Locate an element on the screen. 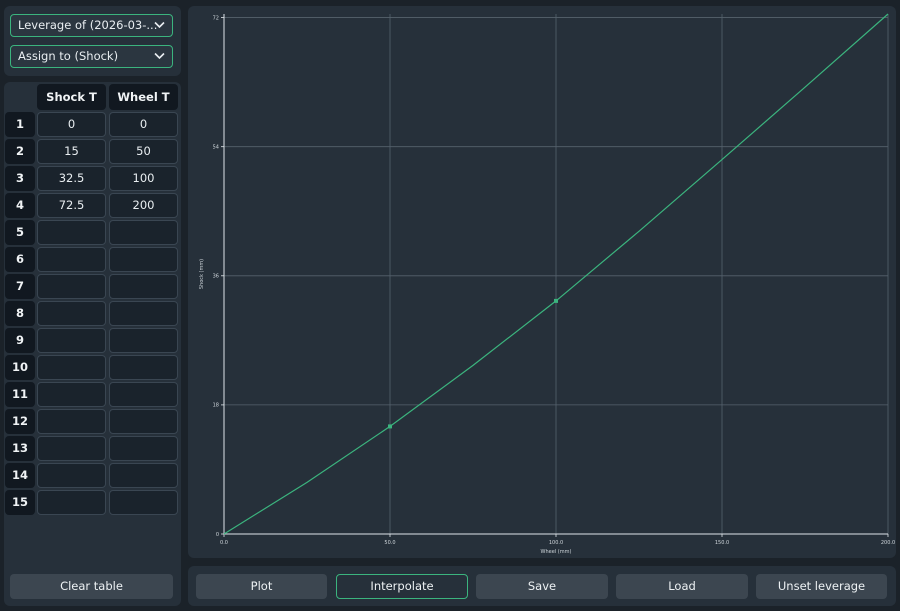 This screenshot has width=900, height=611. x-axis-label: Wheel (mm) is located at coordinates (556, 552).